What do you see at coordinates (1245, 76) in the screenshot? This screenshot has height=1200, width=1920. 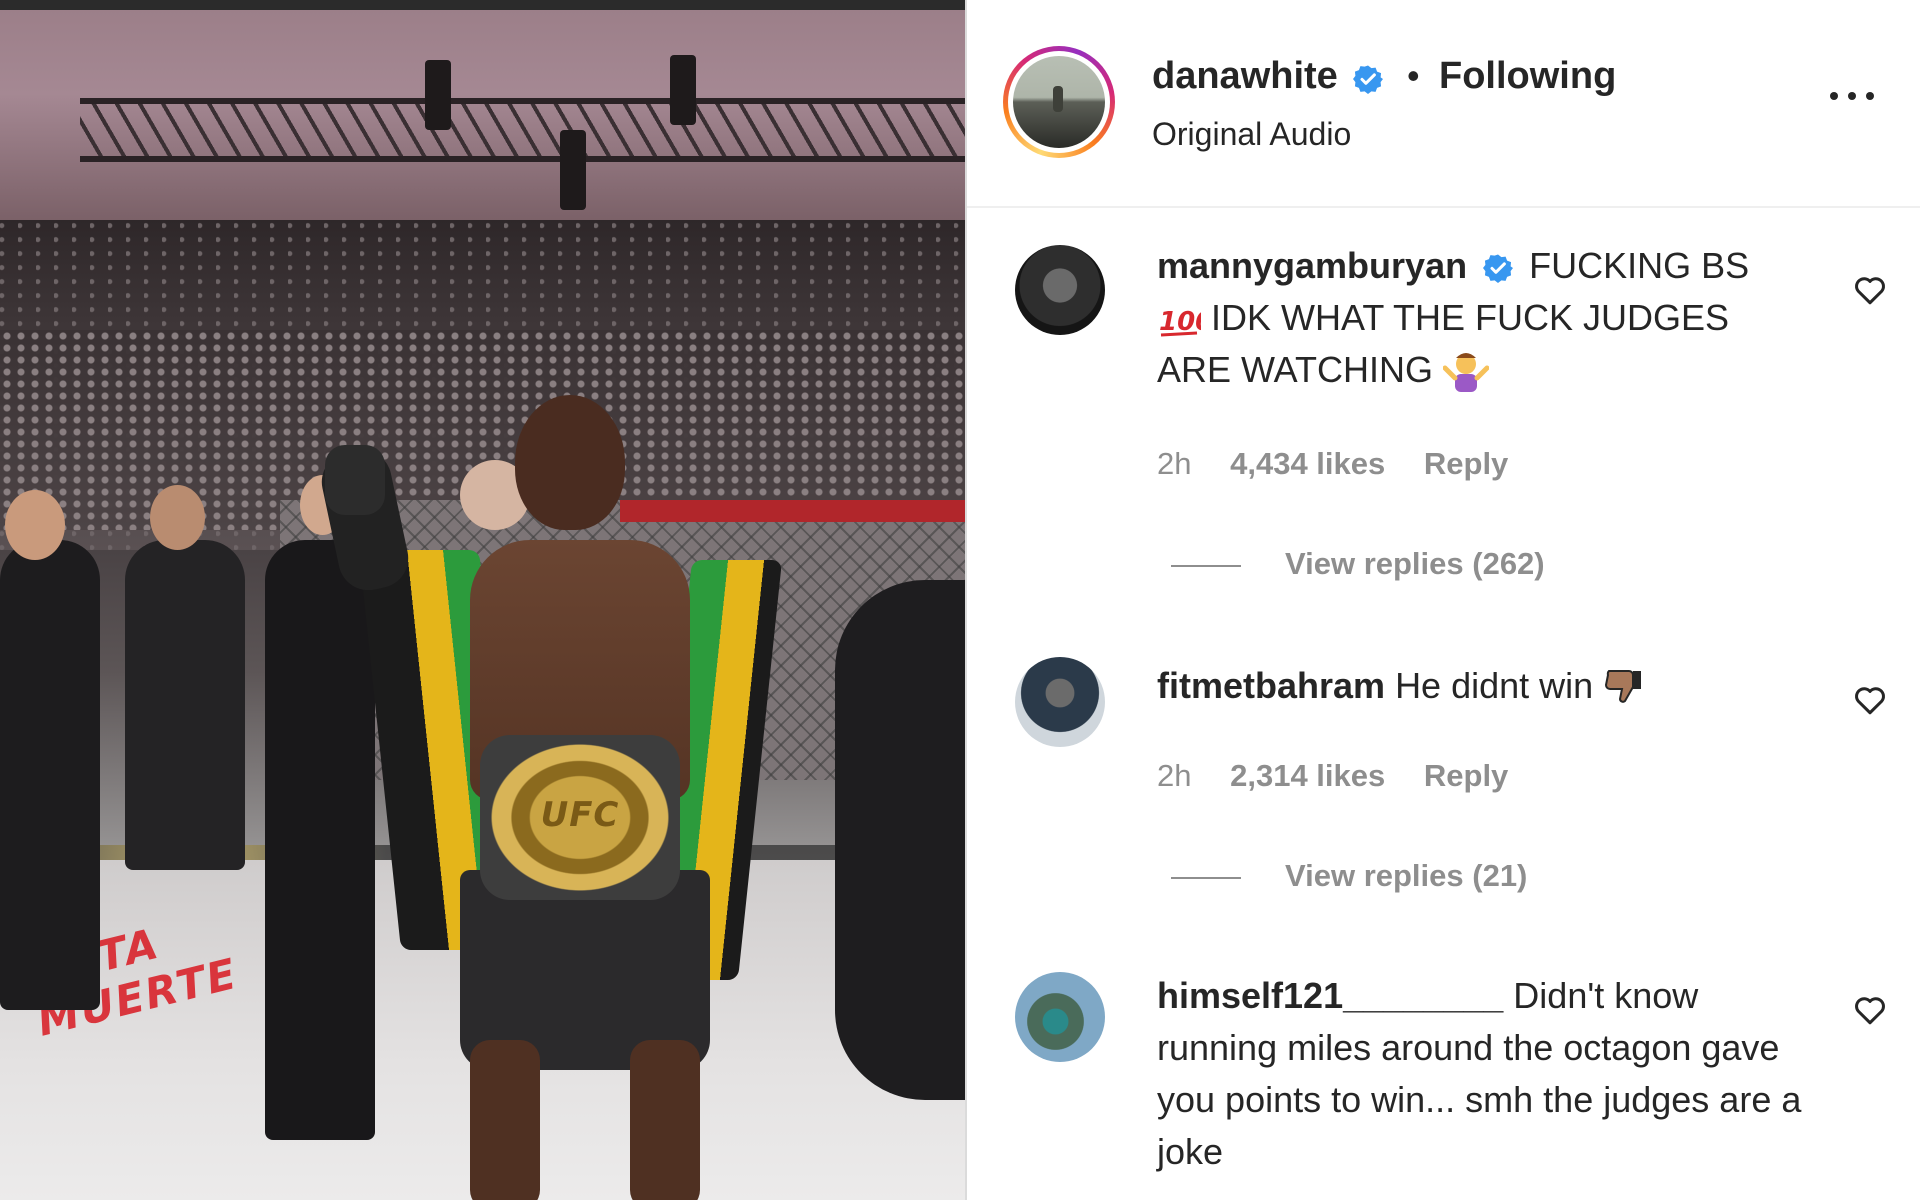 I see `author-username: danawhite` at bounding box center [1245, 76].